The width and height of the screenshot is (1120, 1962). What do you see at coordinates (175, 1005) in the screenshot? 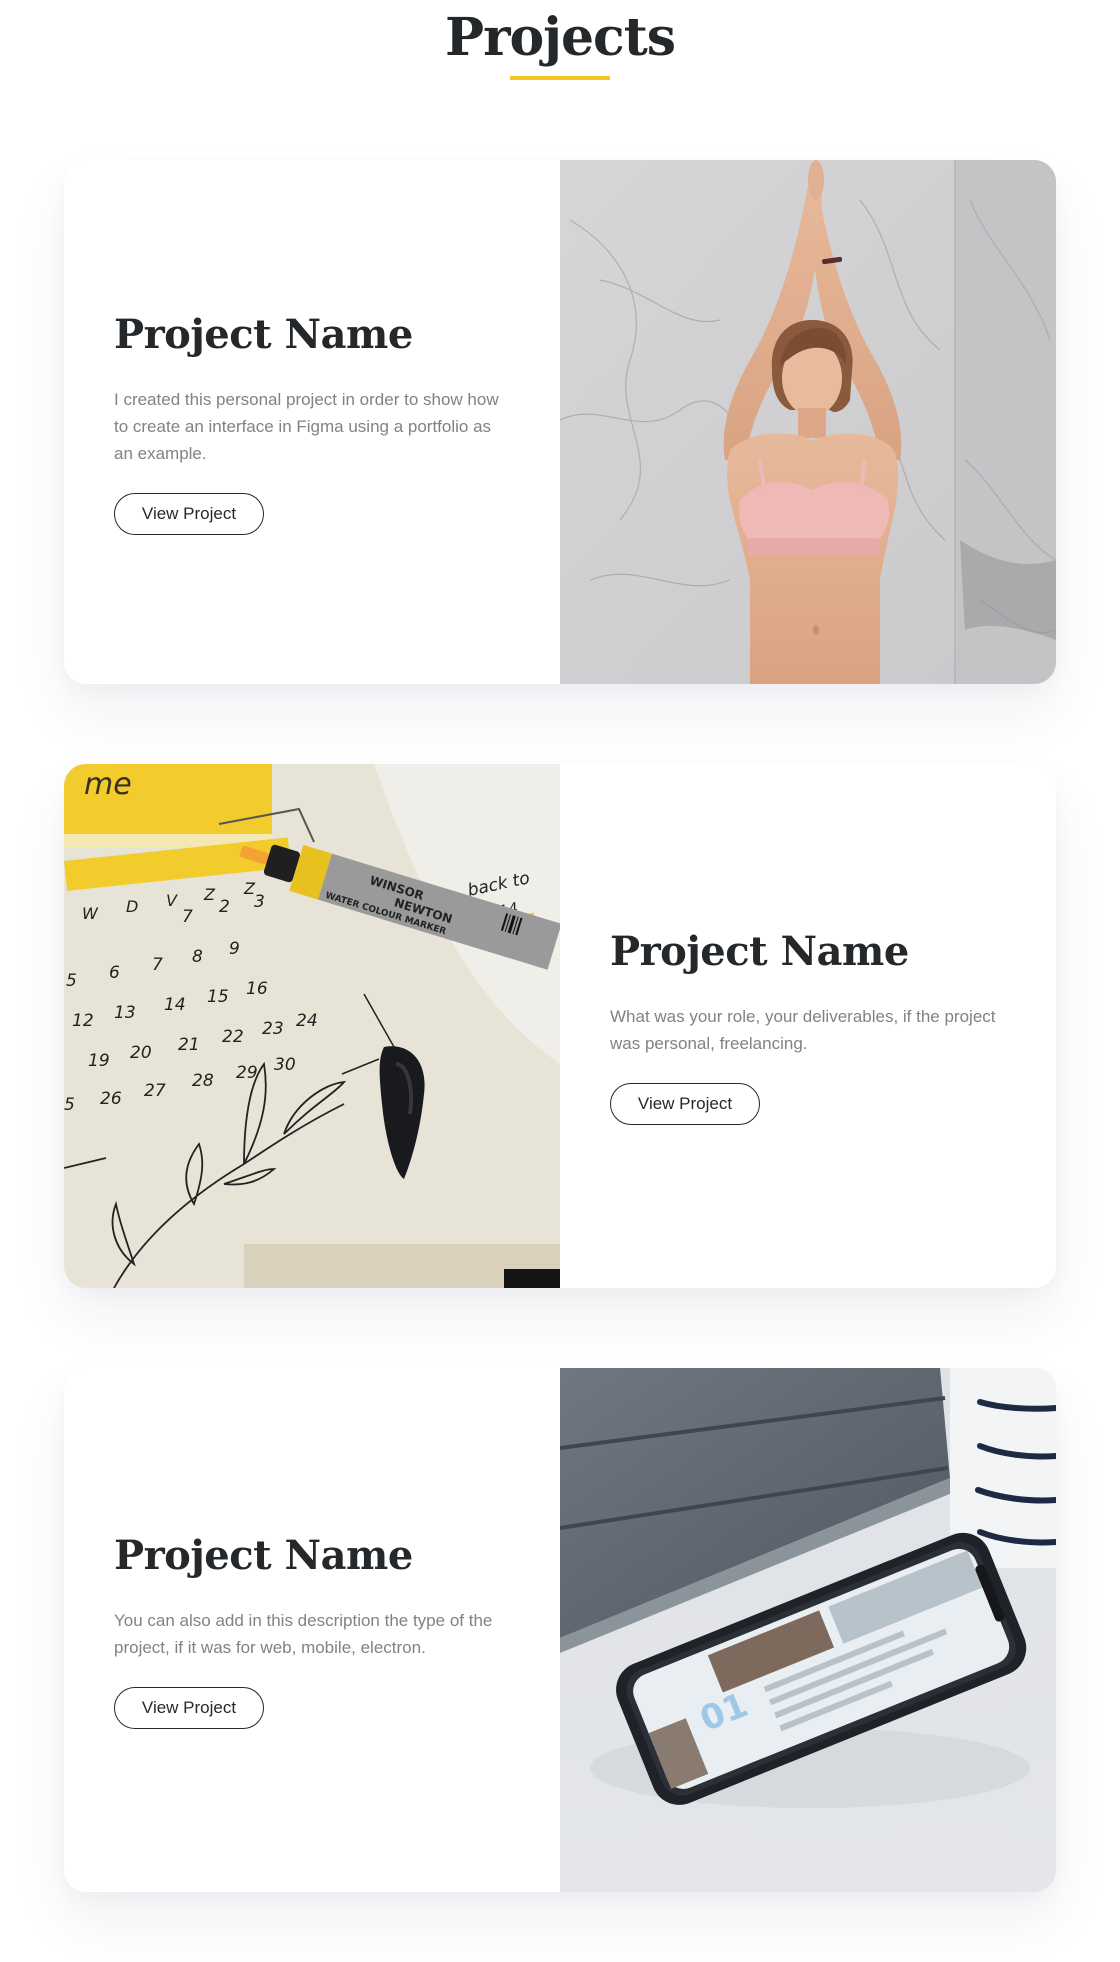
I see `svg-text: 14` at bounding box center [175, 1005].